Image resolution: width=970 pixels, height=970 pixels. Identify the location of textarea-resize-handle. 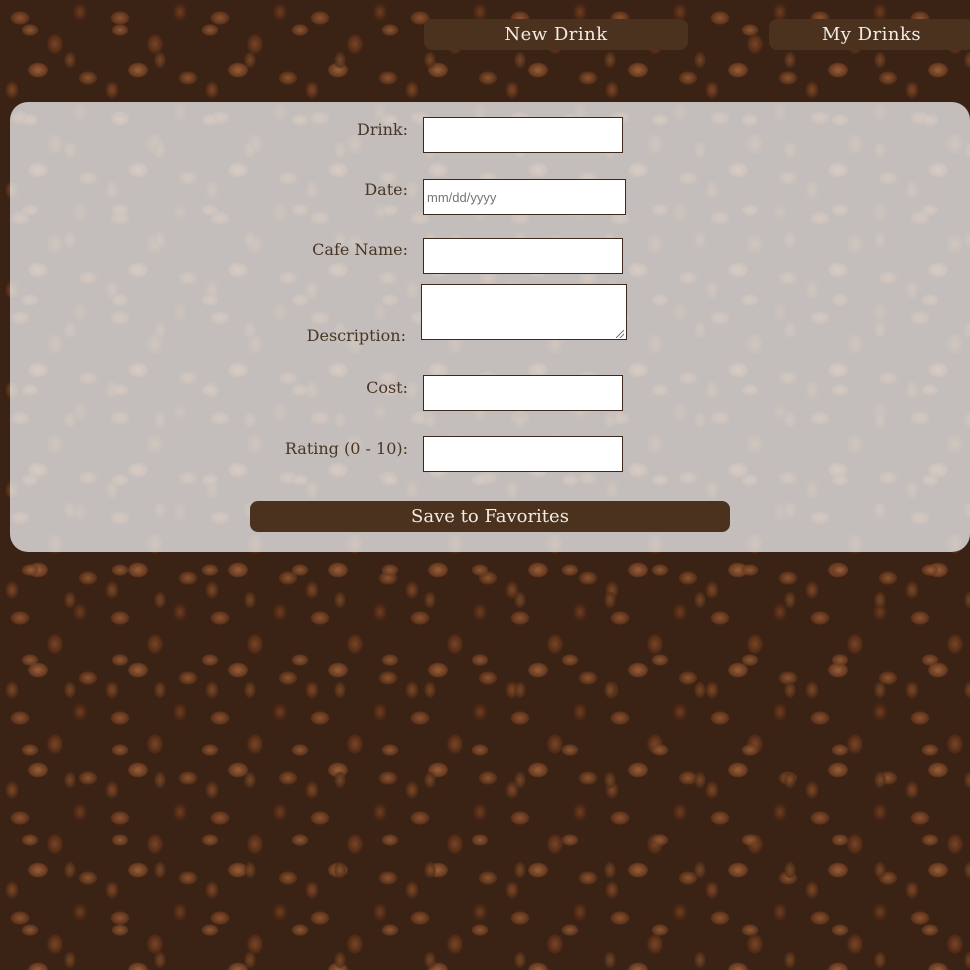
(620, 334).